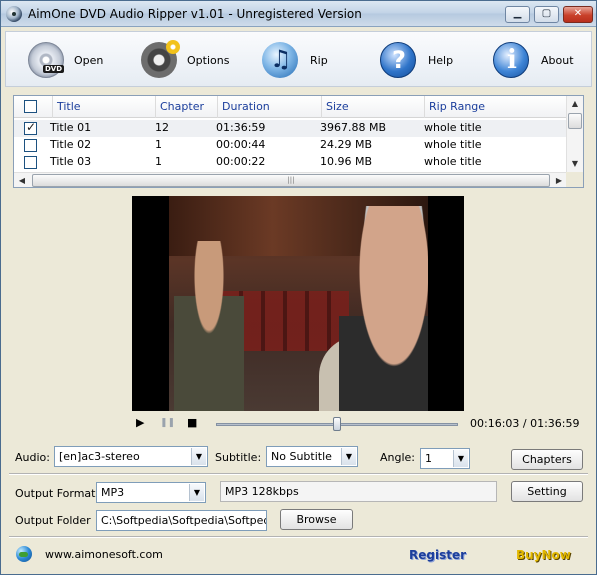 The image size is (597, 575). I want to click on subtitle-select: No Subtitle ▼, so click(312, 456).